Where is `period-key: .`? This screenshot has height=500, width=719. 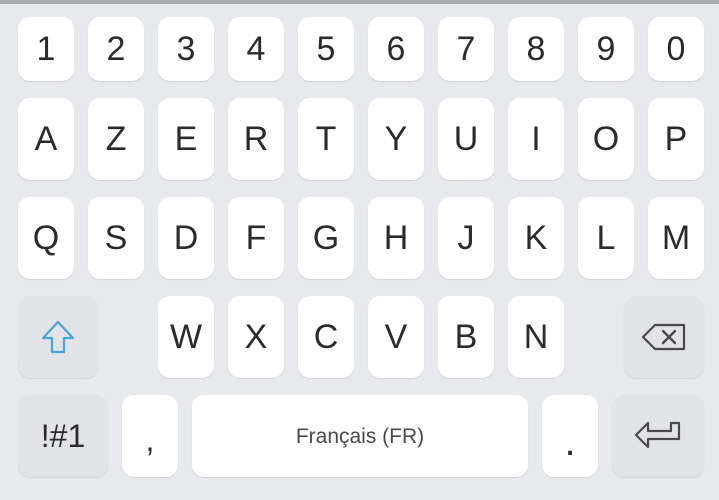 period-key: . is located at coordinates (570, 436).